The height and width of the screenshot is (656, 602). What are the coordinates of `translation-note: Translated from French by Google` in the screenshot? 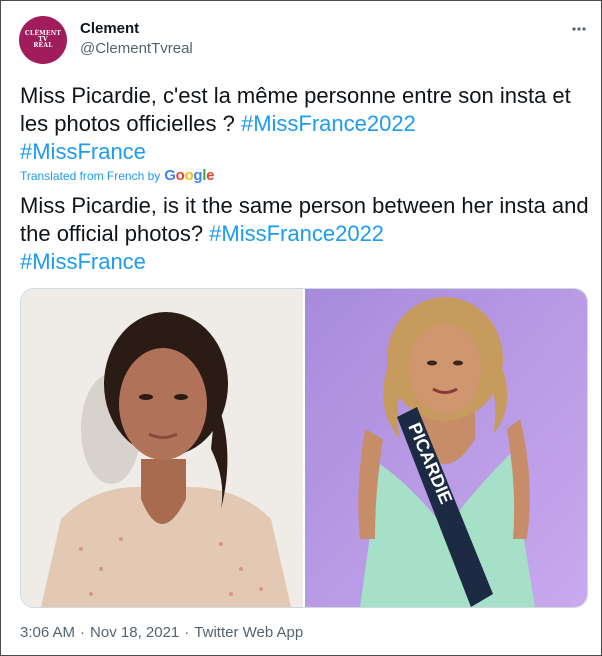 It's located at (117, 176).